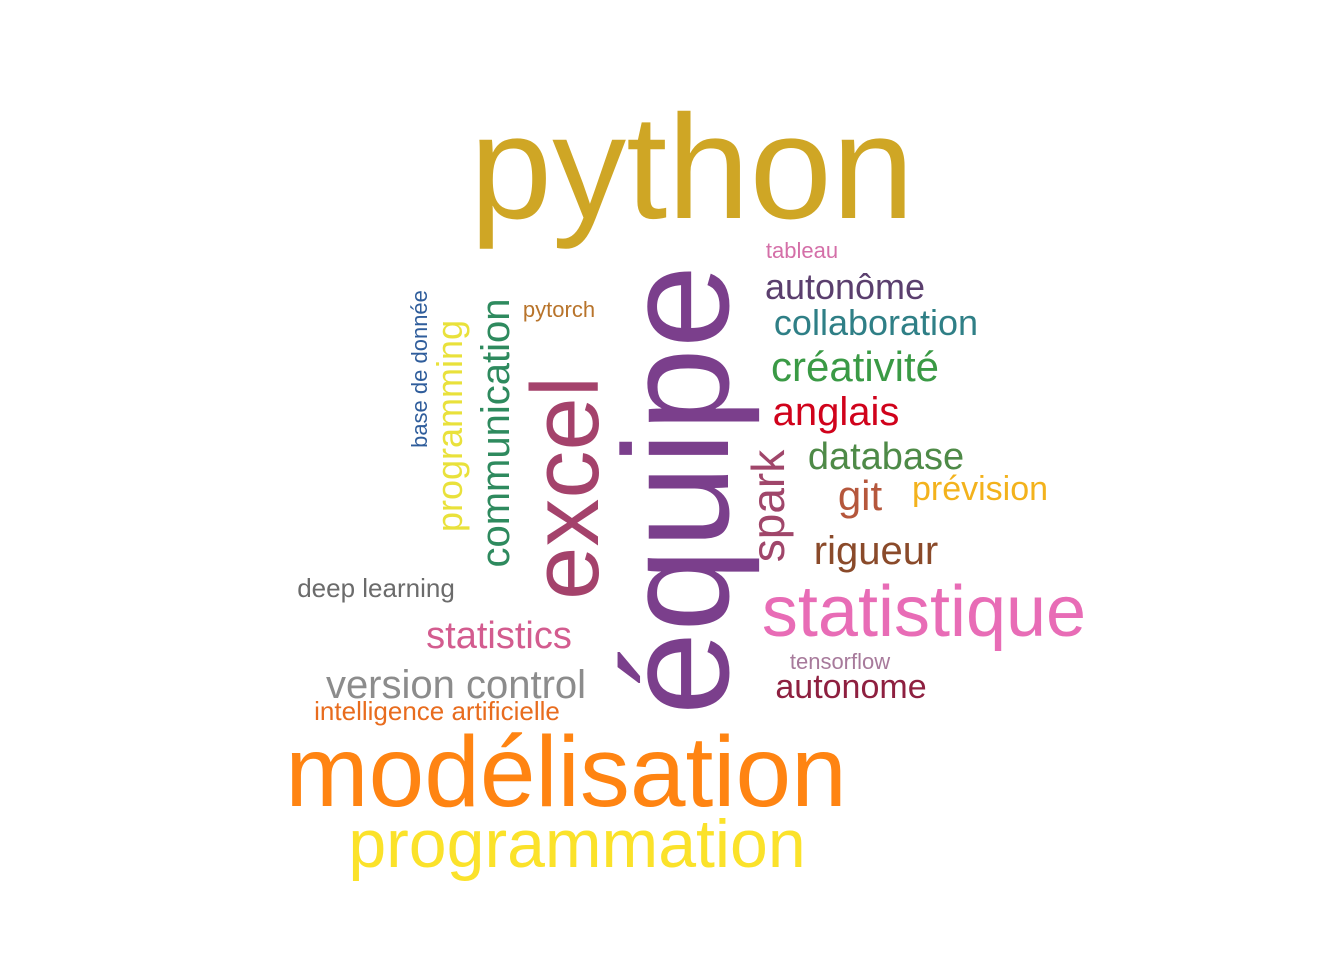  I want to click on word-autonome: autonome, so click(851, 687).